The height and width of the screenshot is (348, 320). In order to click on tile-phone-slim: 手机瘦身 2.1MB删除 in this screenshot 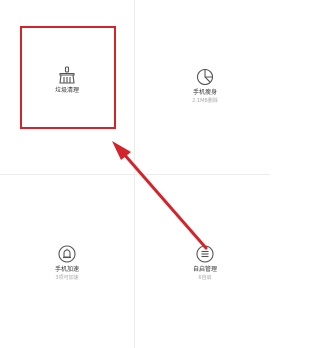, I will do `click(205, 86)`.